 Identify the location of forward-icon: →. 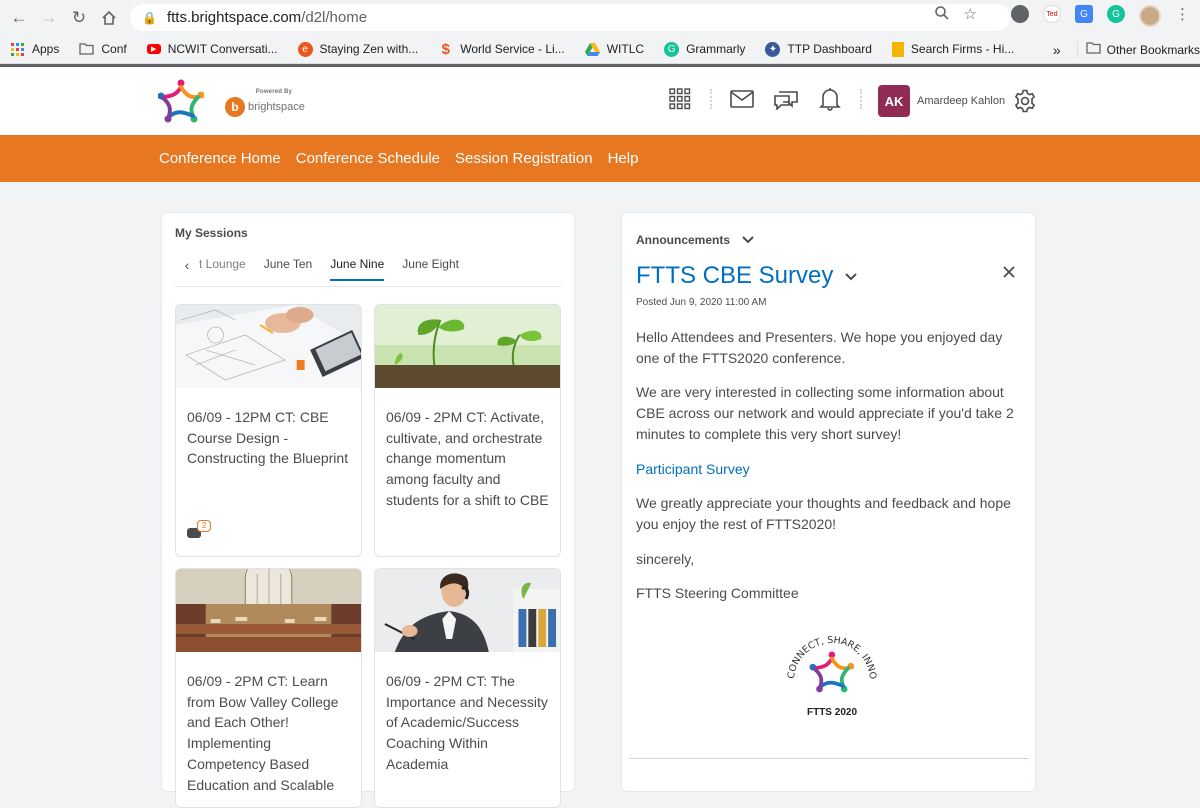
(49, 18).